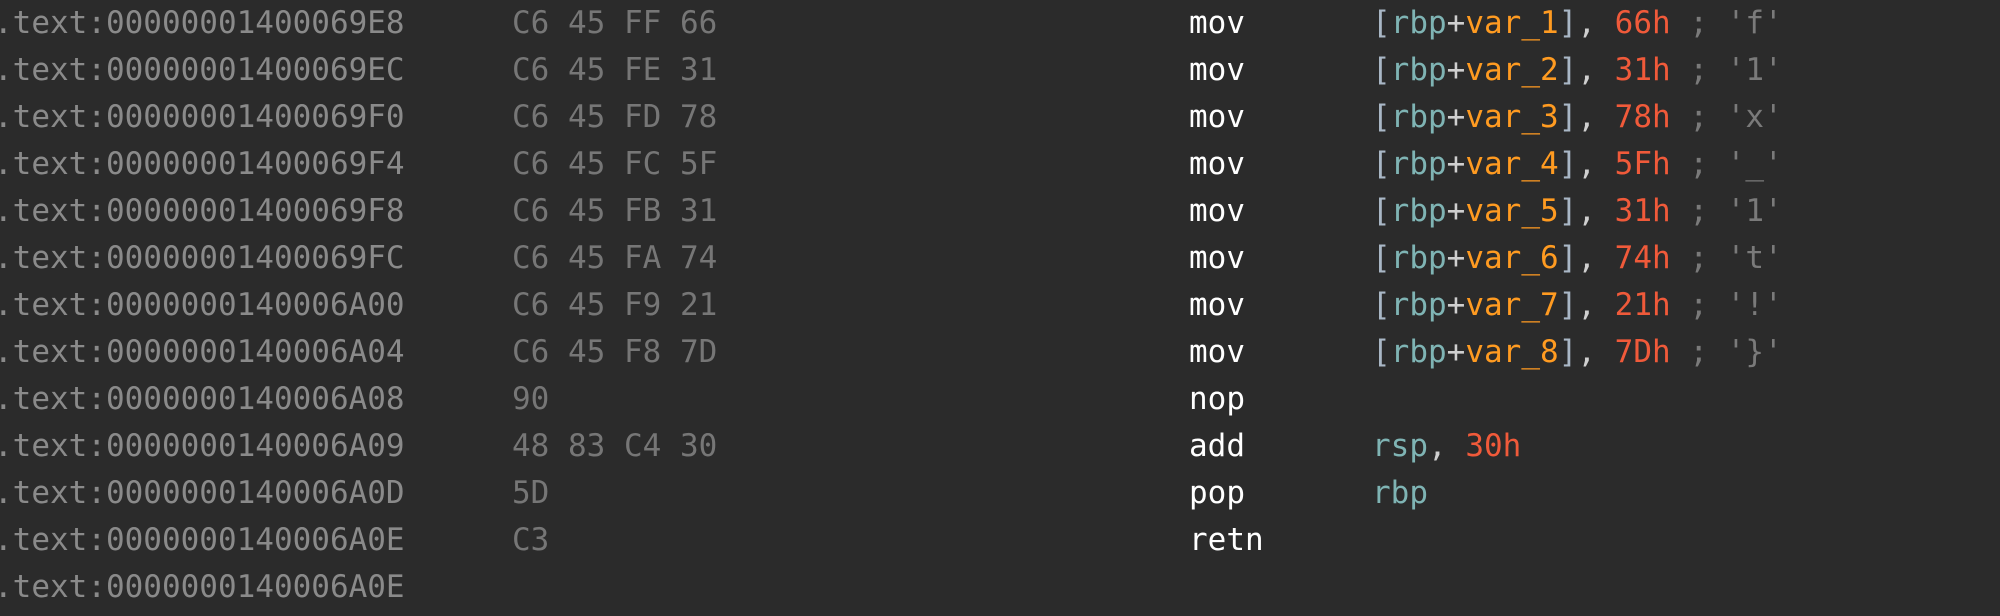  I want to click on mnemonic: retn, so click(1226, 540).